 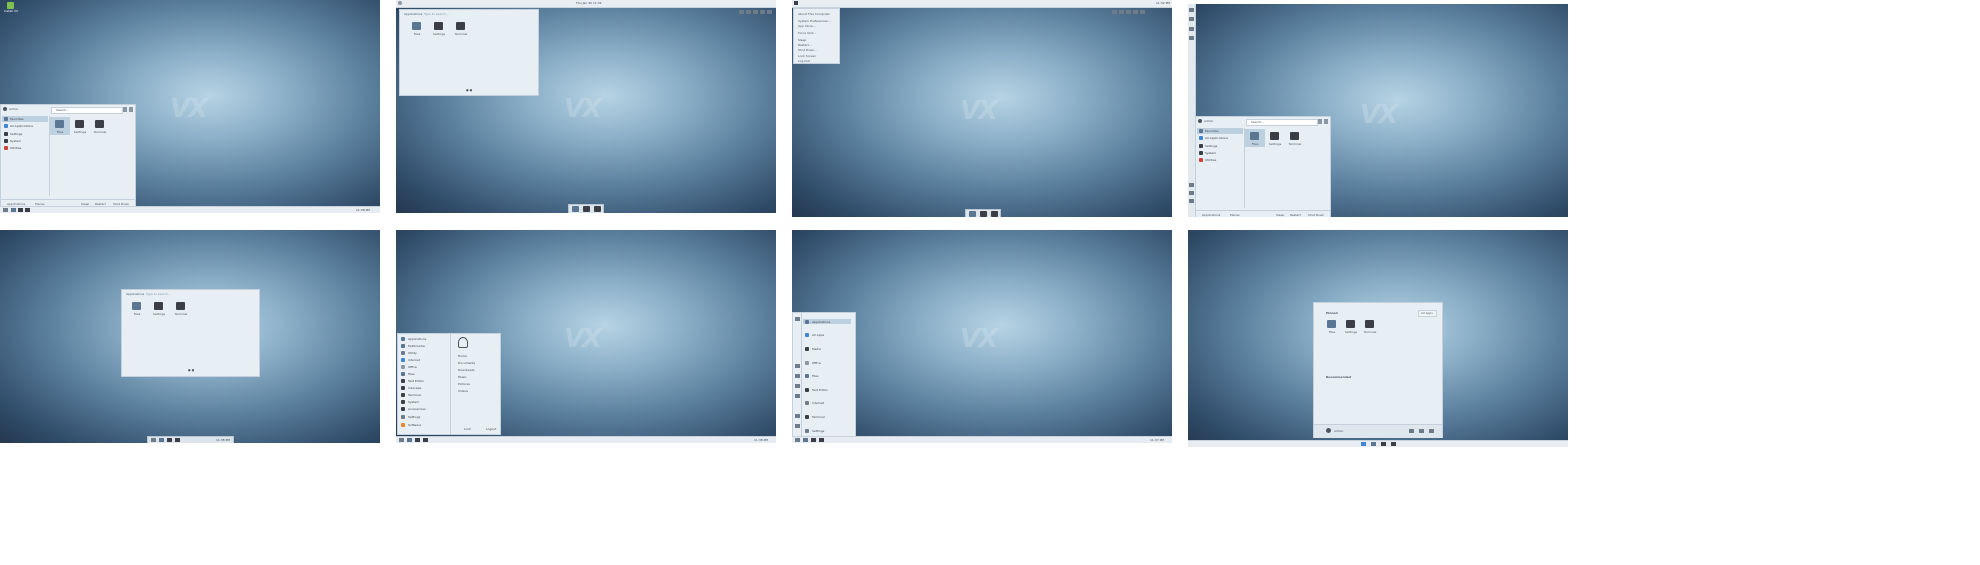 What do you see at coordinates (1411, 431) in the screenshot?
I see `documents-icon` at bounding box center [1411, 431].